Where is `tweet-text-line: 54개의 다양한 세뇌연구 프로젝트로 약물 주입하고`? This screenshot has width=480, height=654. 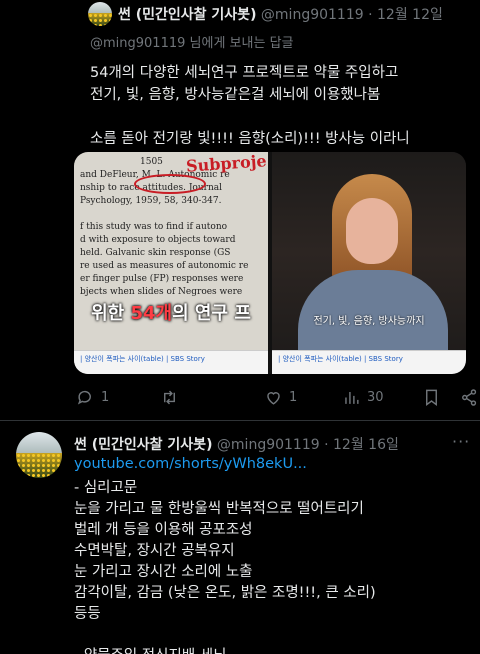 tweet-text-line: 54개의 다양한 세뇌연구 프로젝트로 약물 주입하고 is located at coordinates (244, 73).